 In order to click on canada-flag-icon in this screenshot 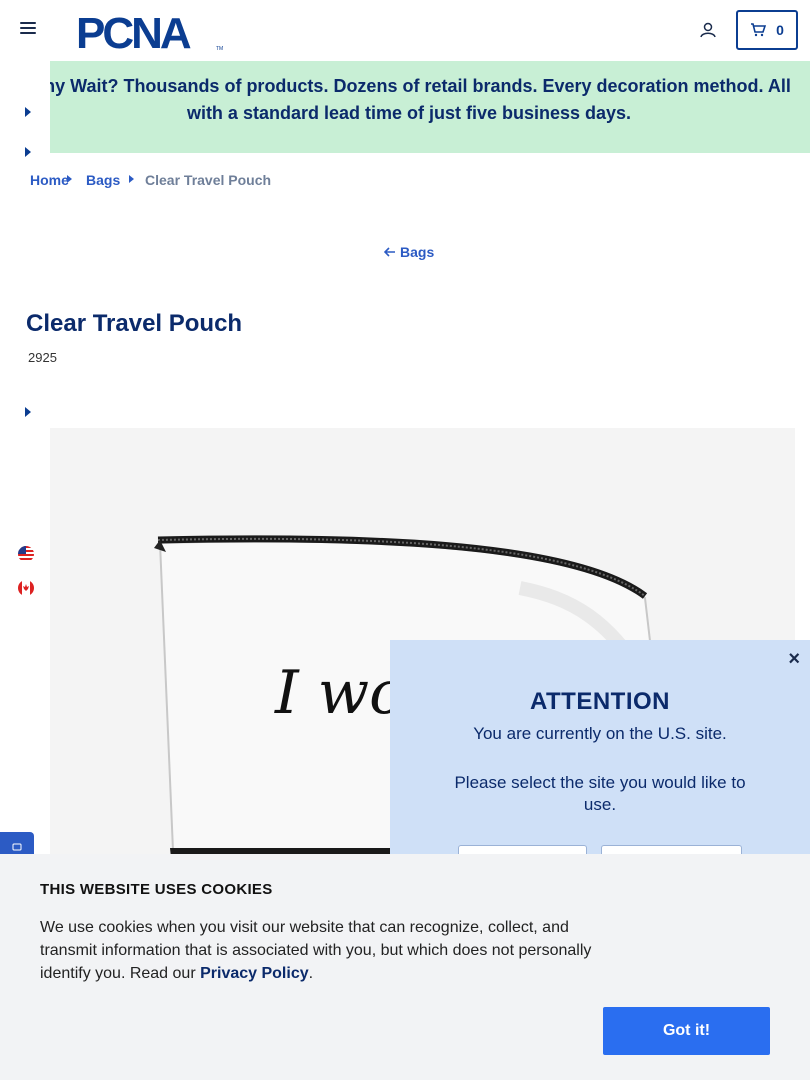, I will do `click(26, 588)`.